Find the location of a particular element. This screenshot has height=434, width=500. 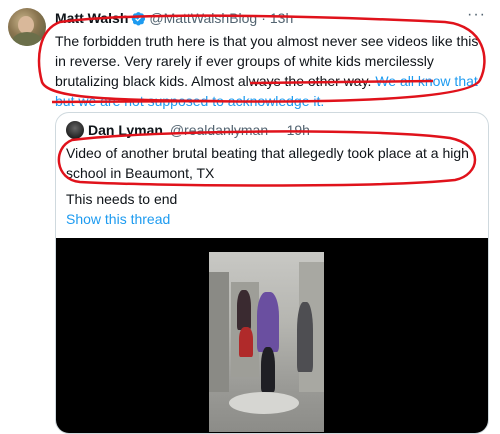

person-left is located at coordinates (244, 310).